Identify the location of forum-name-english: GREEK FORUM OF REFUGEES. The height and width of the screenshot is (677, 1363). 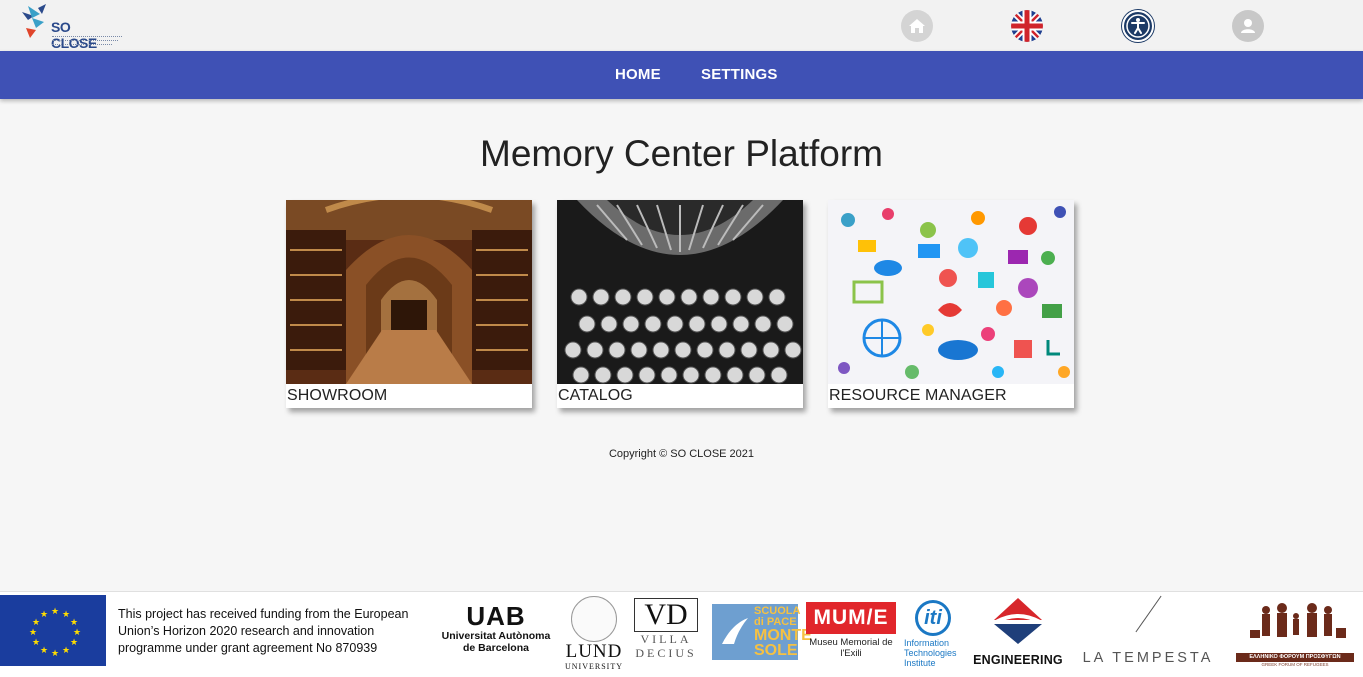
(1295, 664).